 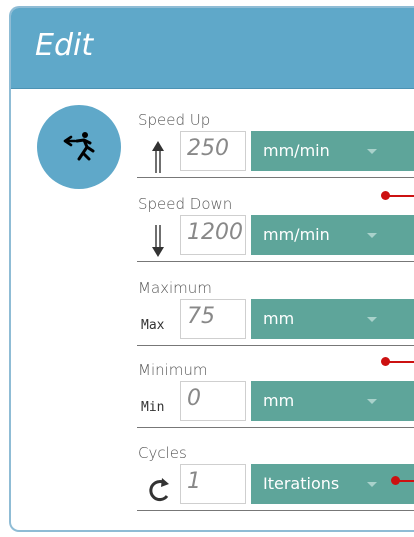 What do you see at coordinates (332, 151) in the screenshot?
I see `speed-up-unit-select: mm/min` at bounding box center [332, 151].